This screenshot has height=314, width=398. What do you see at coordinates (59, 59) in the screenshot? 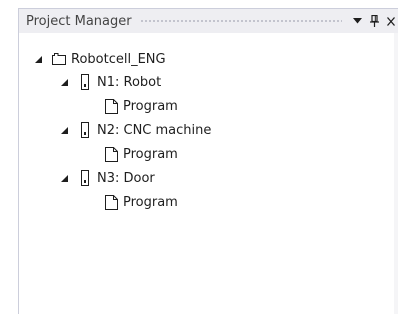
I see `project-folder-icon` at bounding box center [59, 59].